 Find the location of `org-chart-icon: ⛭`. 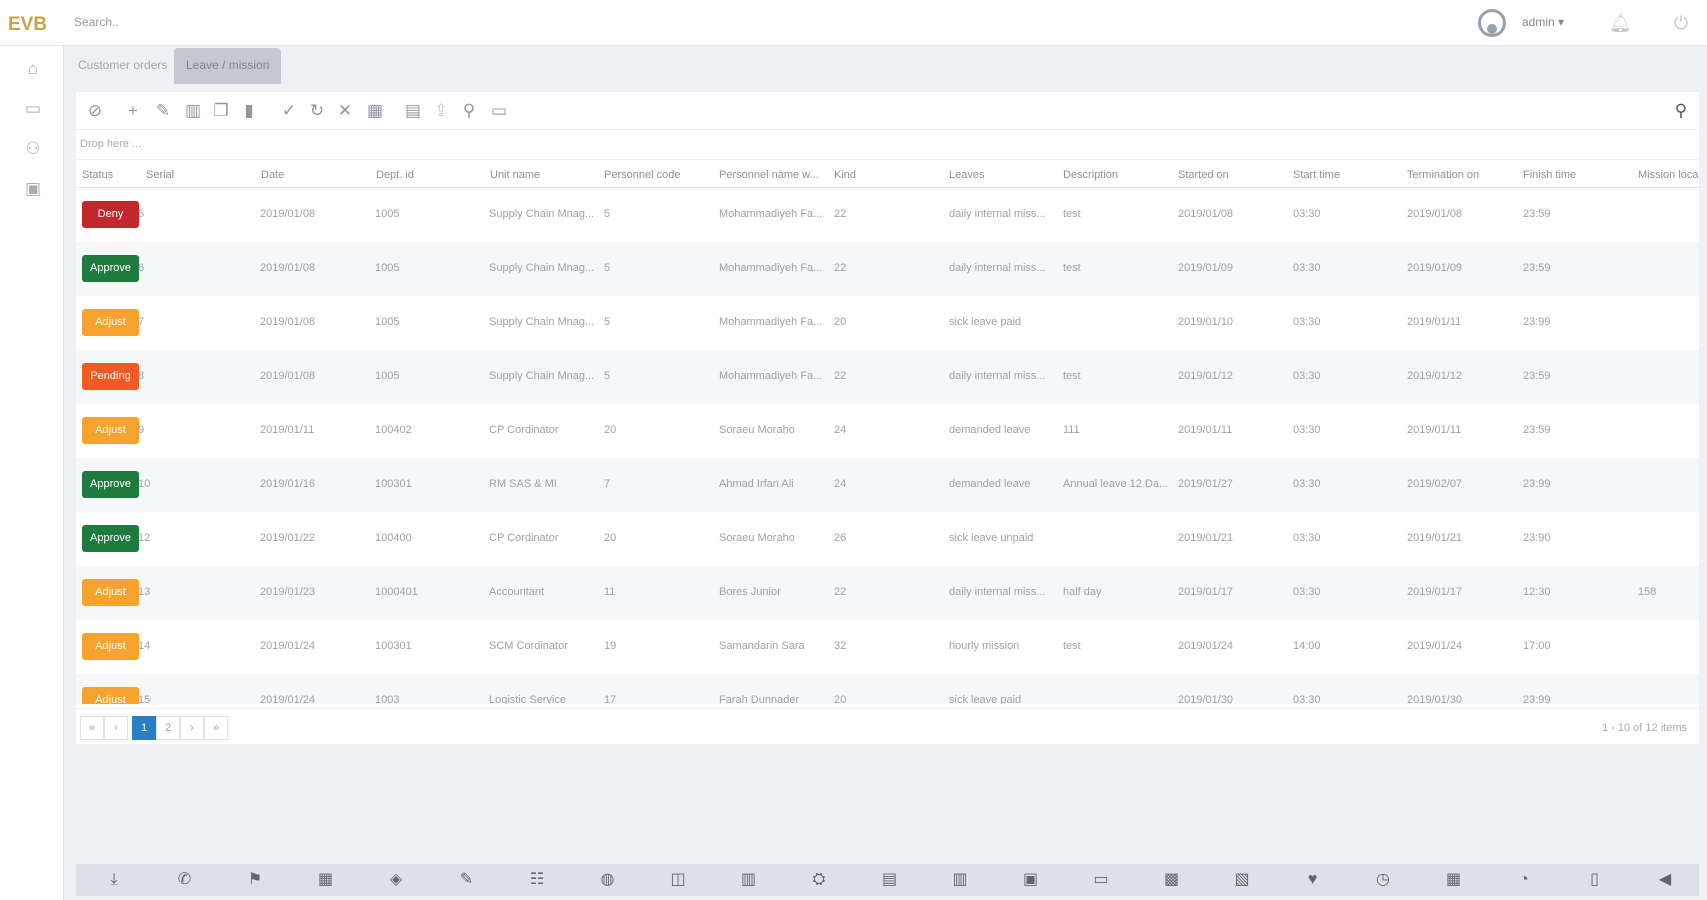

org-chart-icon: ⛭ is located at coordinates (819, 880).